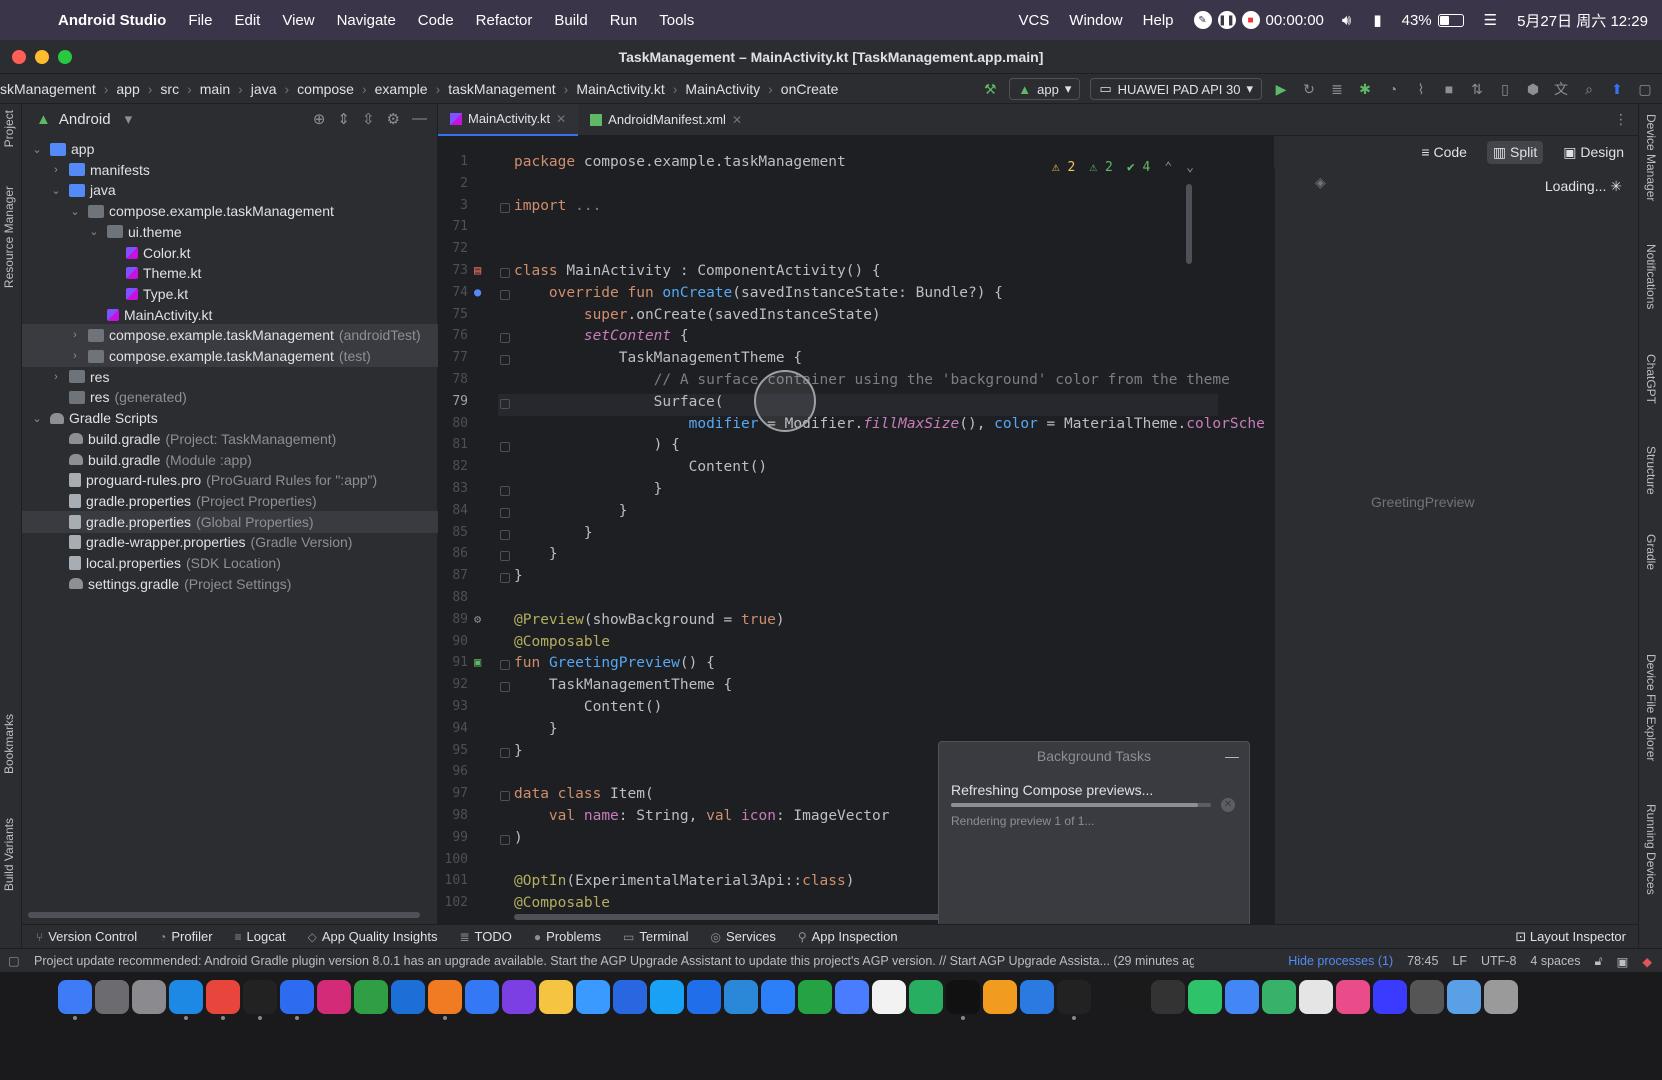  Describe the element at coordinates (9, 128) in the screenshot. I see `project-tool-tab: Project` at that location.